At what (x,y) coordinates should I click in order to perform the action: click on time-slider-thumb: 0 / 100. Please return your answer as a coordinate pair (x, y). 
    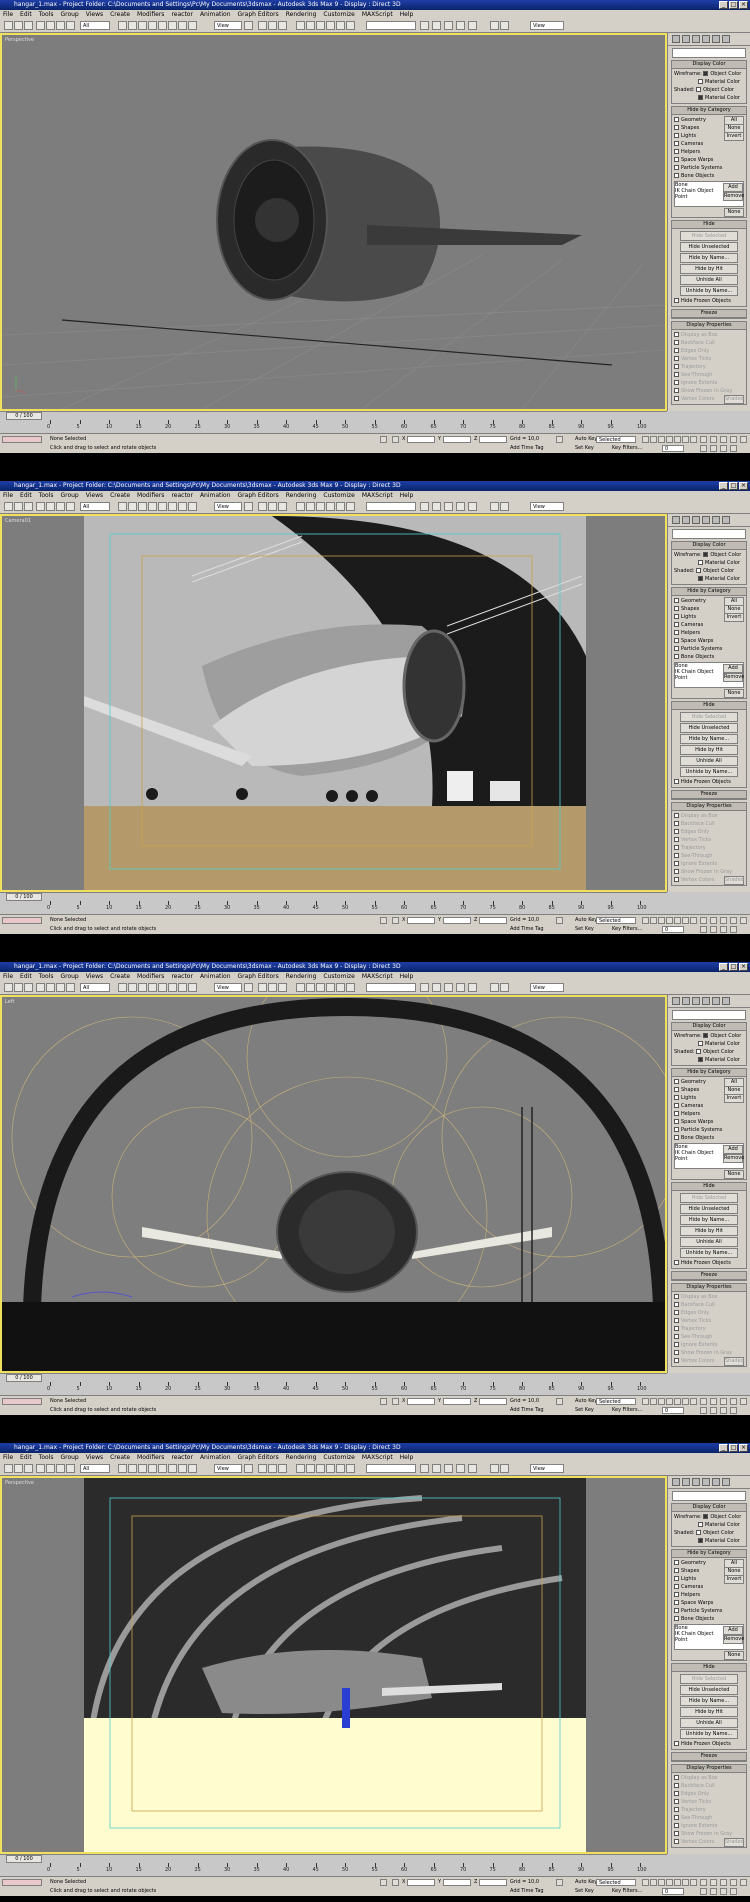
    Looking at the image, I should click on (24, 1859).